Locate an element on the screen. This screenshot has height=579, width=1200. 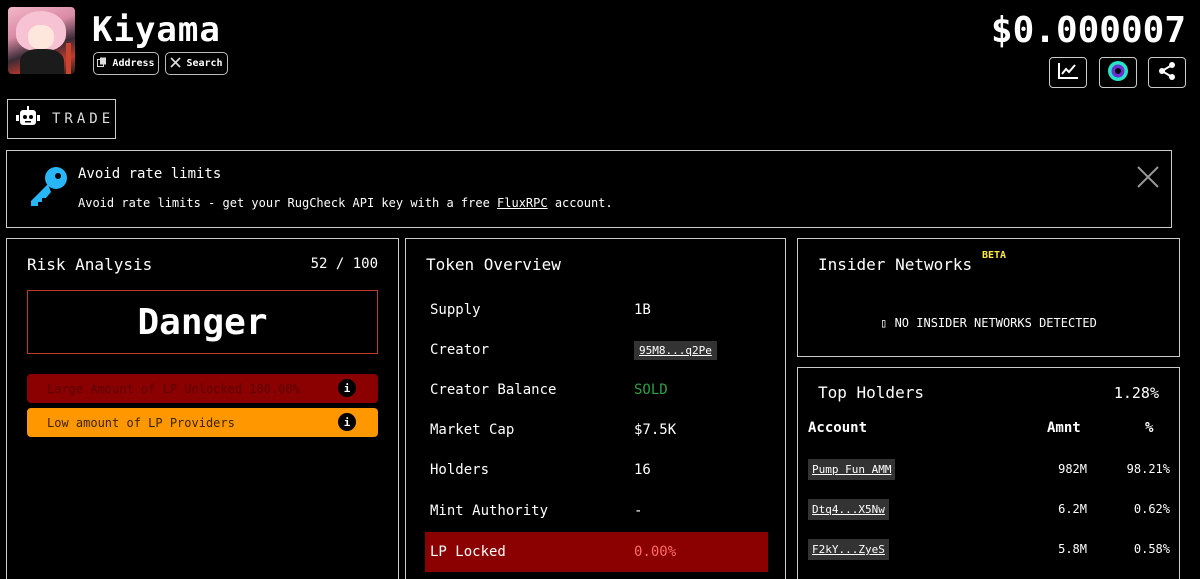
trade-button: TRADE is located at coordinates (61, 119).